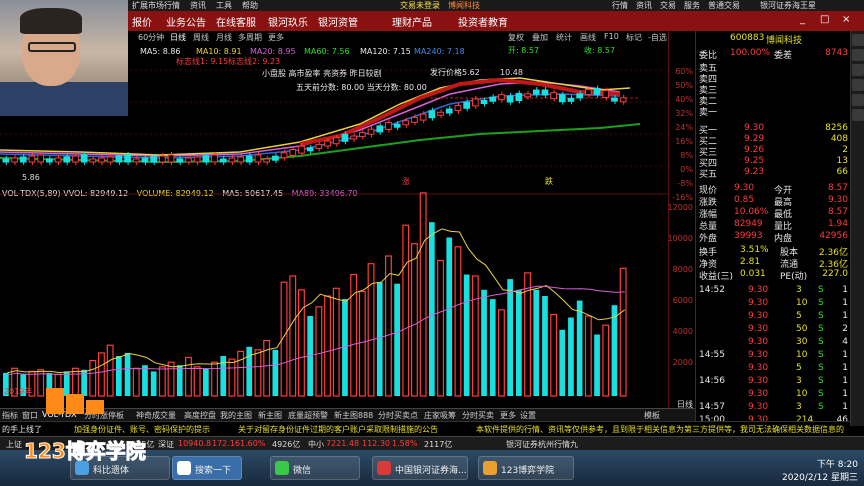 The width and height of the screenshot is (864, 486). What do you see at coordinates (236, 415) in the screenshot?
I see `tab-my-main: 我的主图` at bounding box center [236, 415].